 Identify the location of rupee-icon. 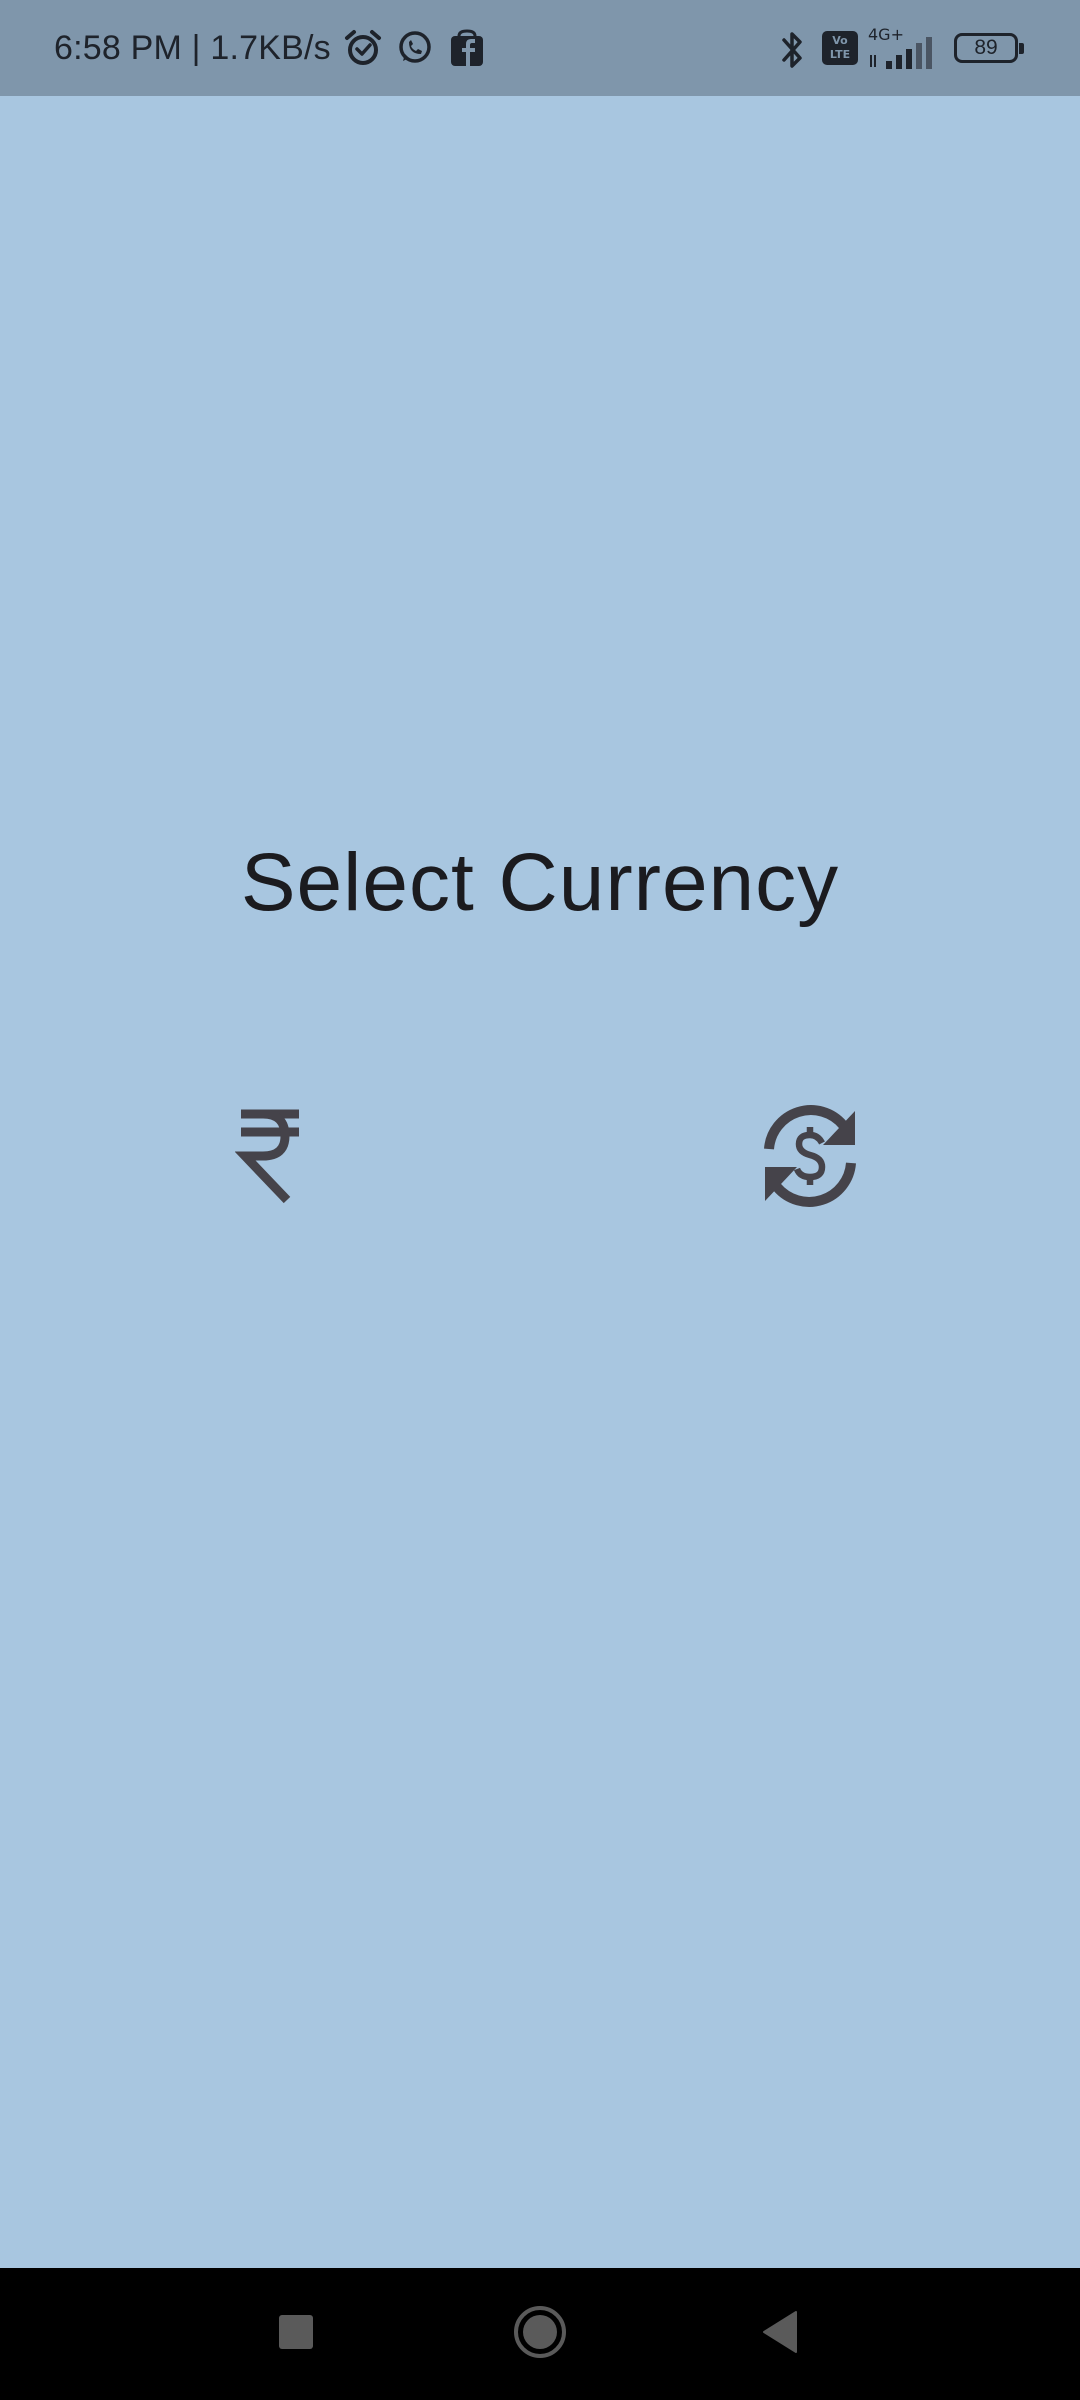
(269, 1158).